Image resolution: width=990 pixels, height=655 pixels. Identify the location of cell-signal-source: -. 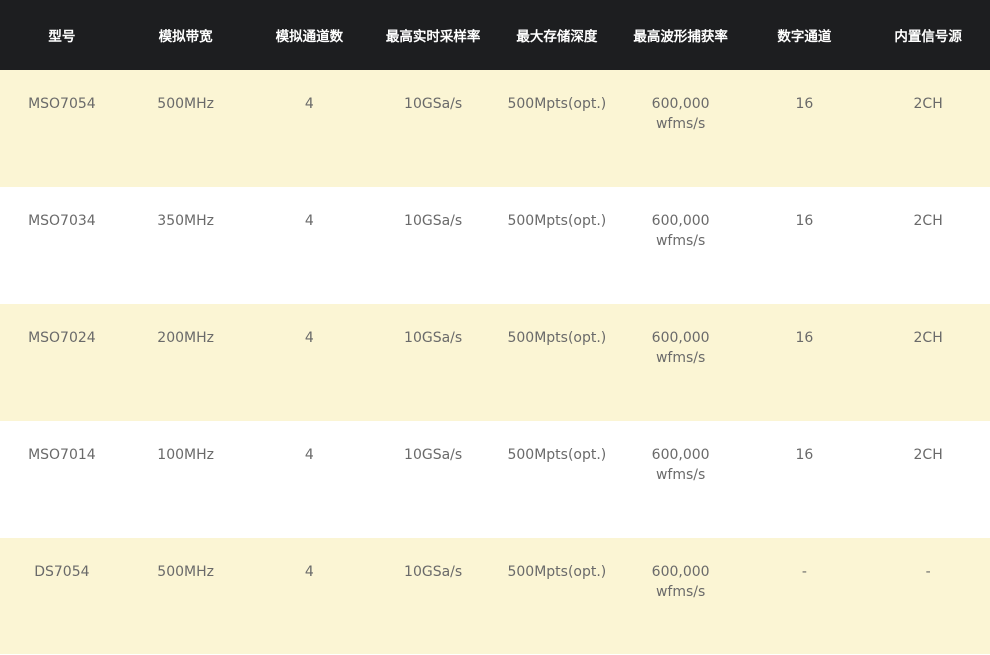
(928, 572).